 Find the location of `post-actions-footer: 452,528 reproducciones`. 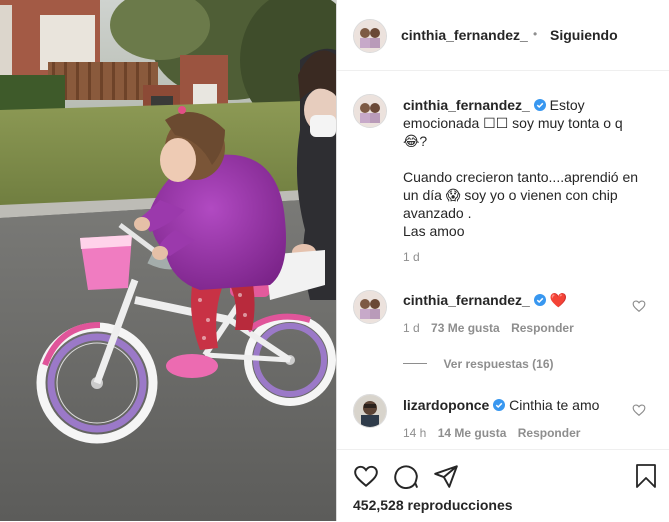

post-actions-footer: 452,528 reproducciones is located at coordinates (503, 485).